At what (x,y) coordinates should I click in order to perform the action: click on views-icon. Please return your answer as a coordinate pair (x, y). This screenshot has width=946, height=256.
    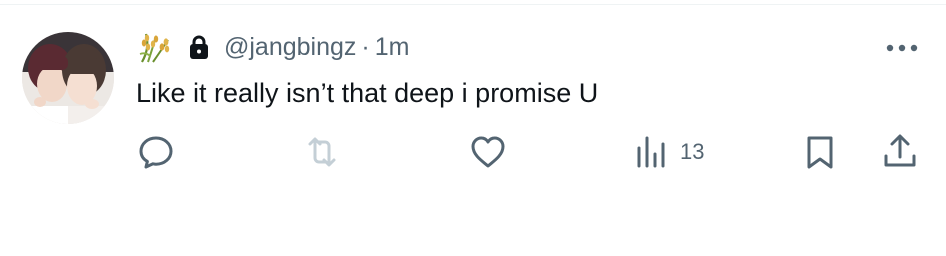
    Looking at the image, I should click on (652, 152).